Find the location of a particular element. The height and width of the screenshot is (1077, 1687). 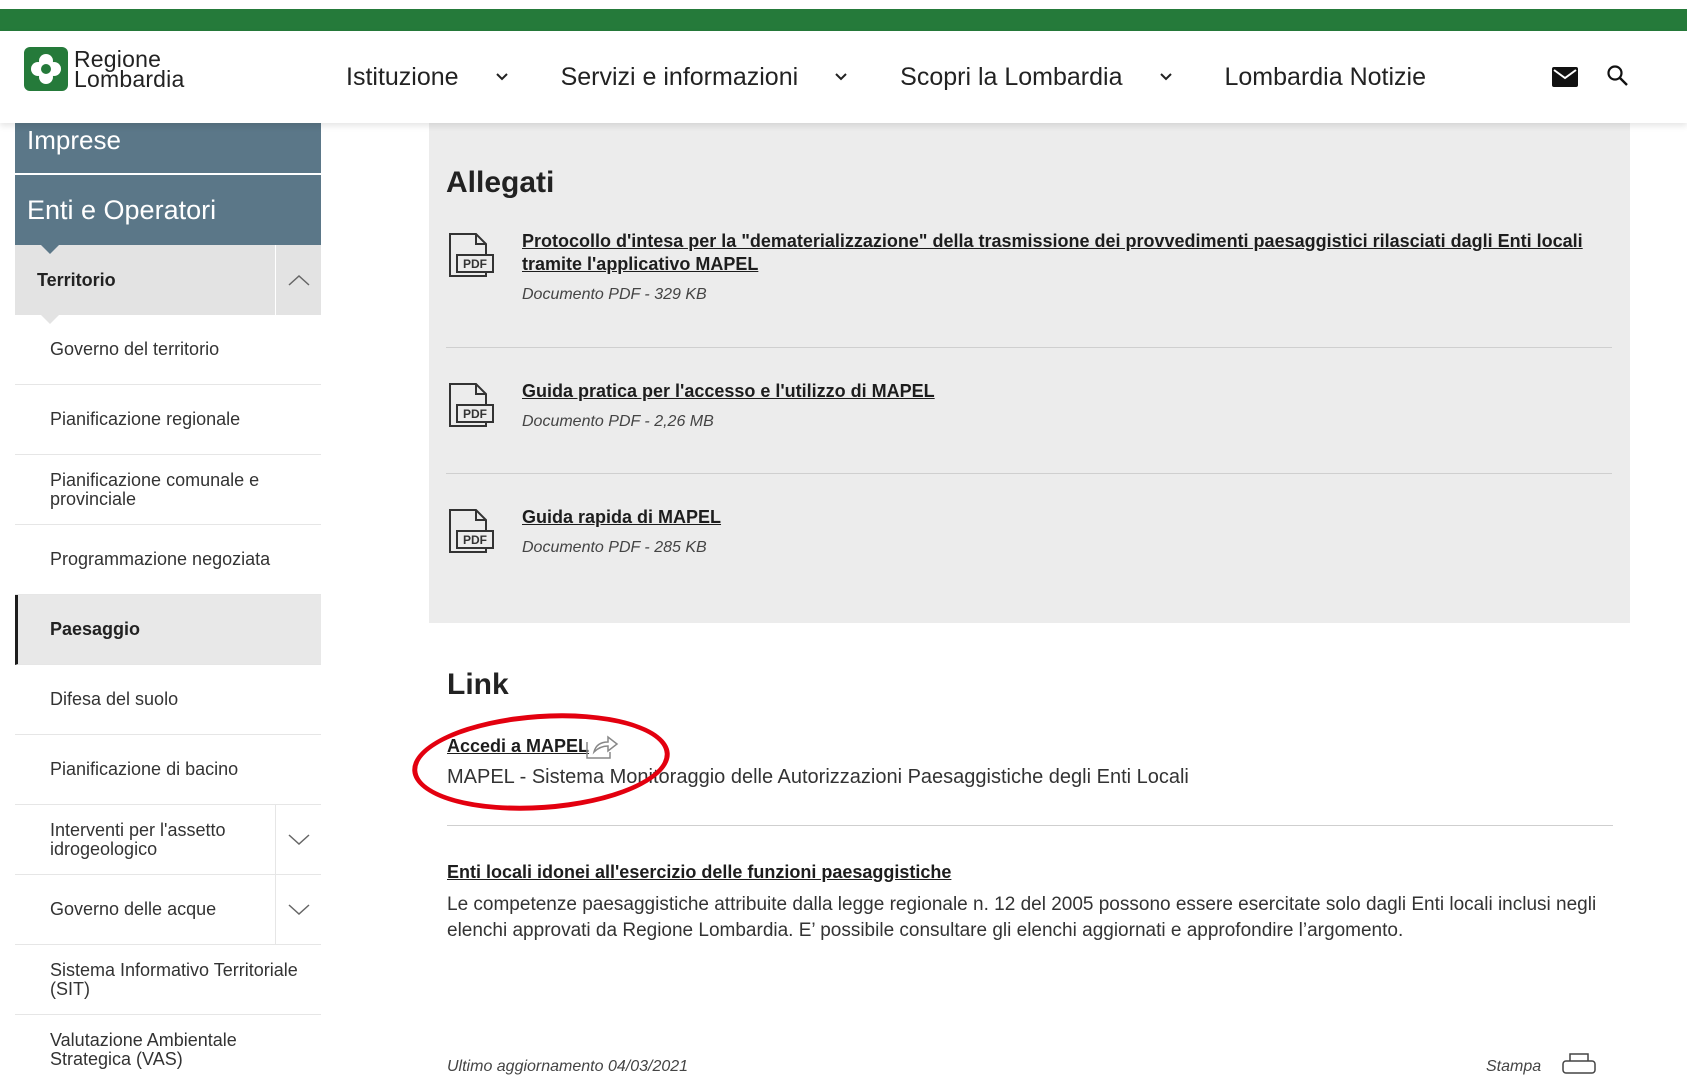

logo-text: Regione Lombardia is located at coordinates (129, 70).